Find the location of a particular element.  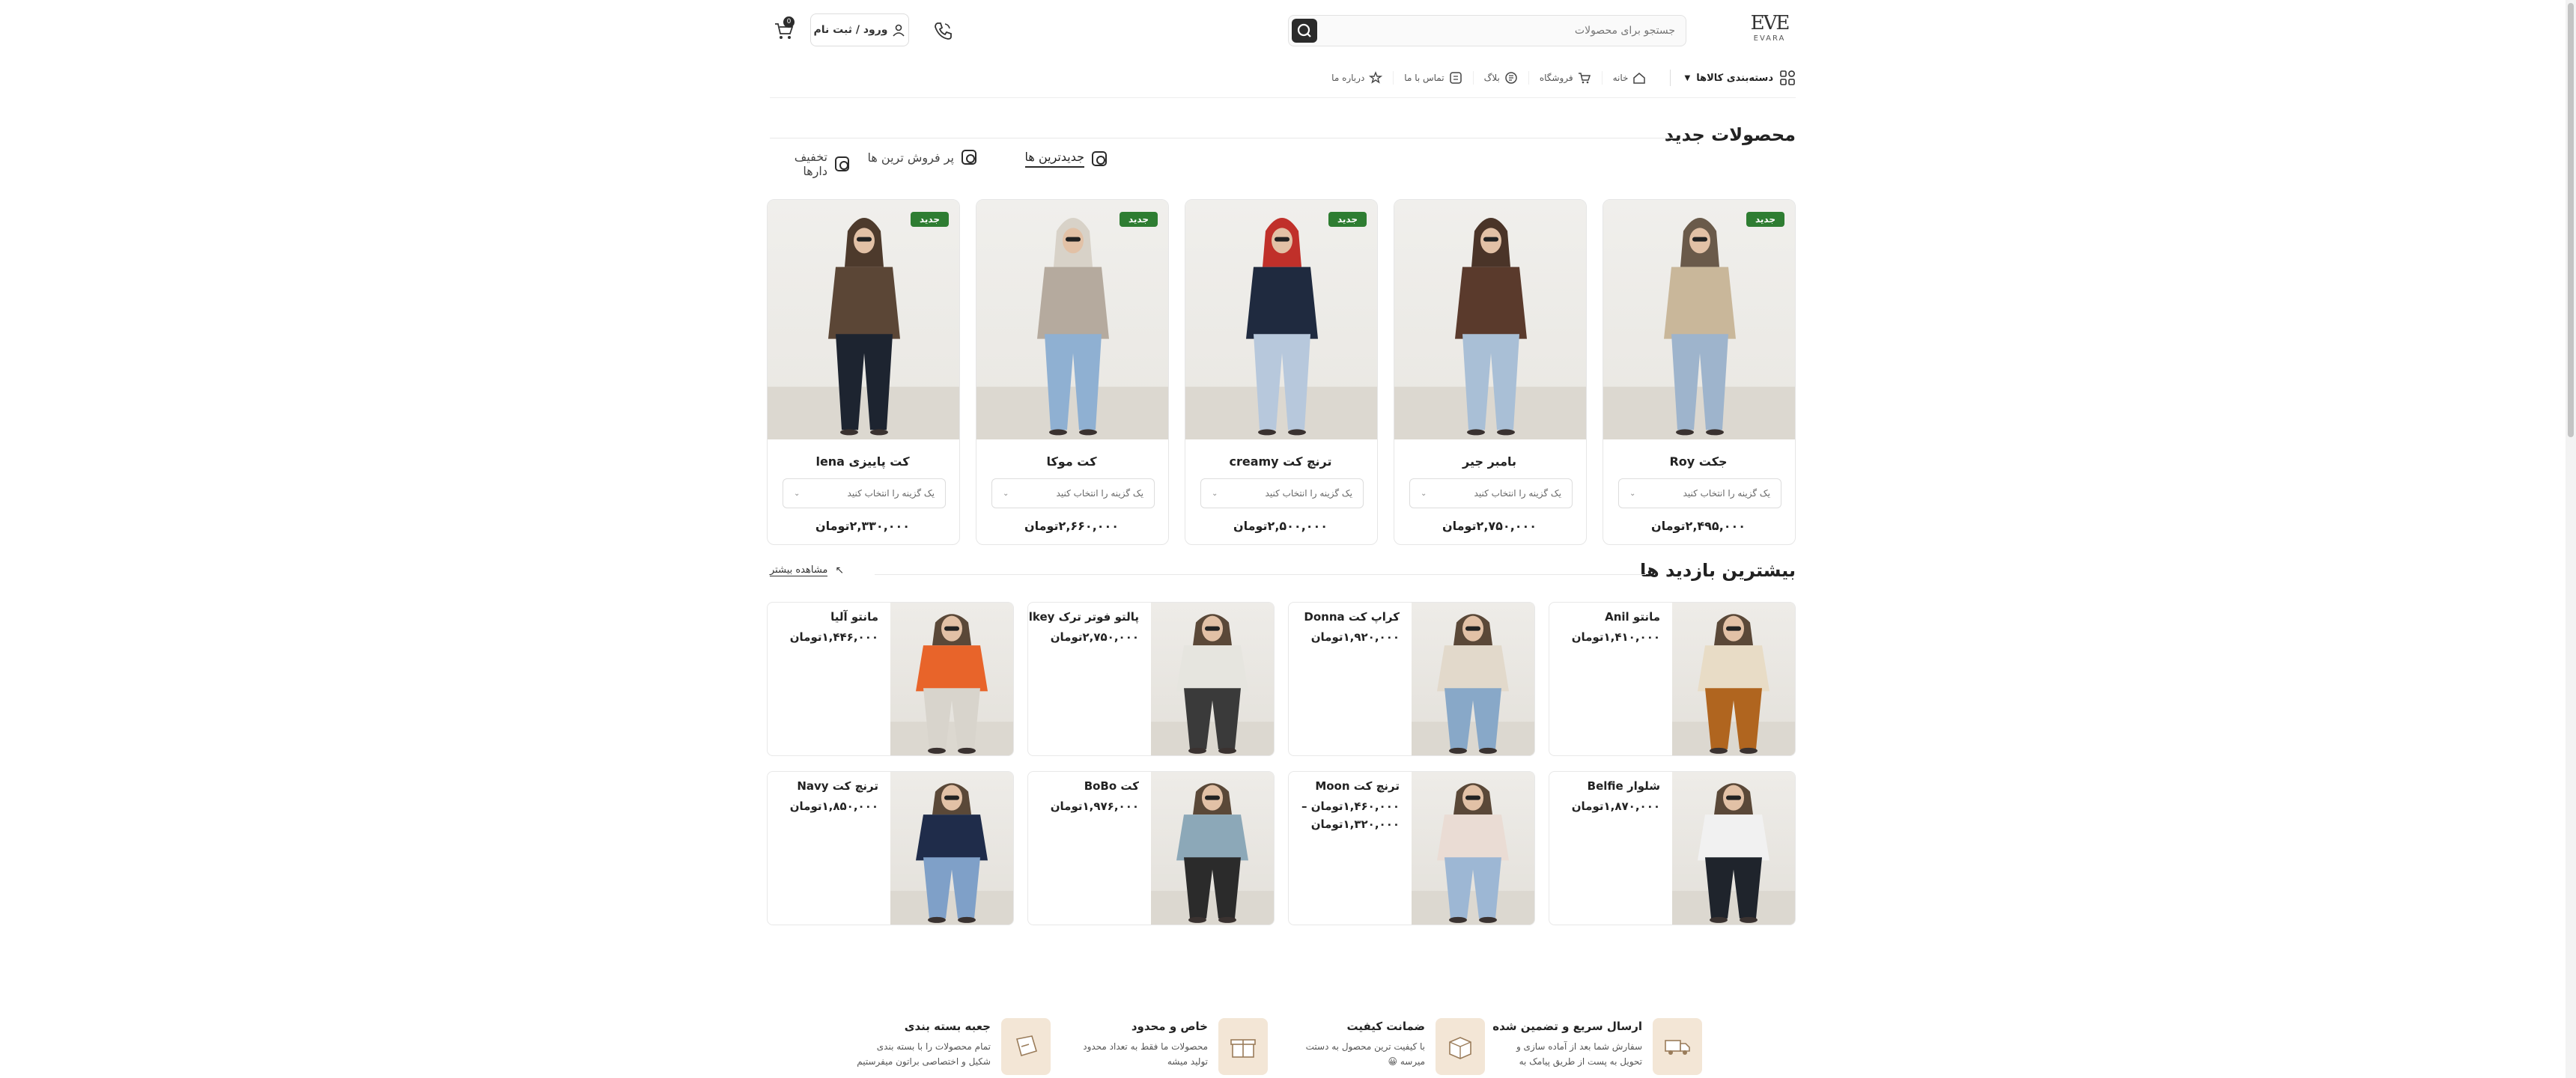

product-price: ۱,۴۱۰,۰۰۰تومان is located at coordinates (1616, 637).